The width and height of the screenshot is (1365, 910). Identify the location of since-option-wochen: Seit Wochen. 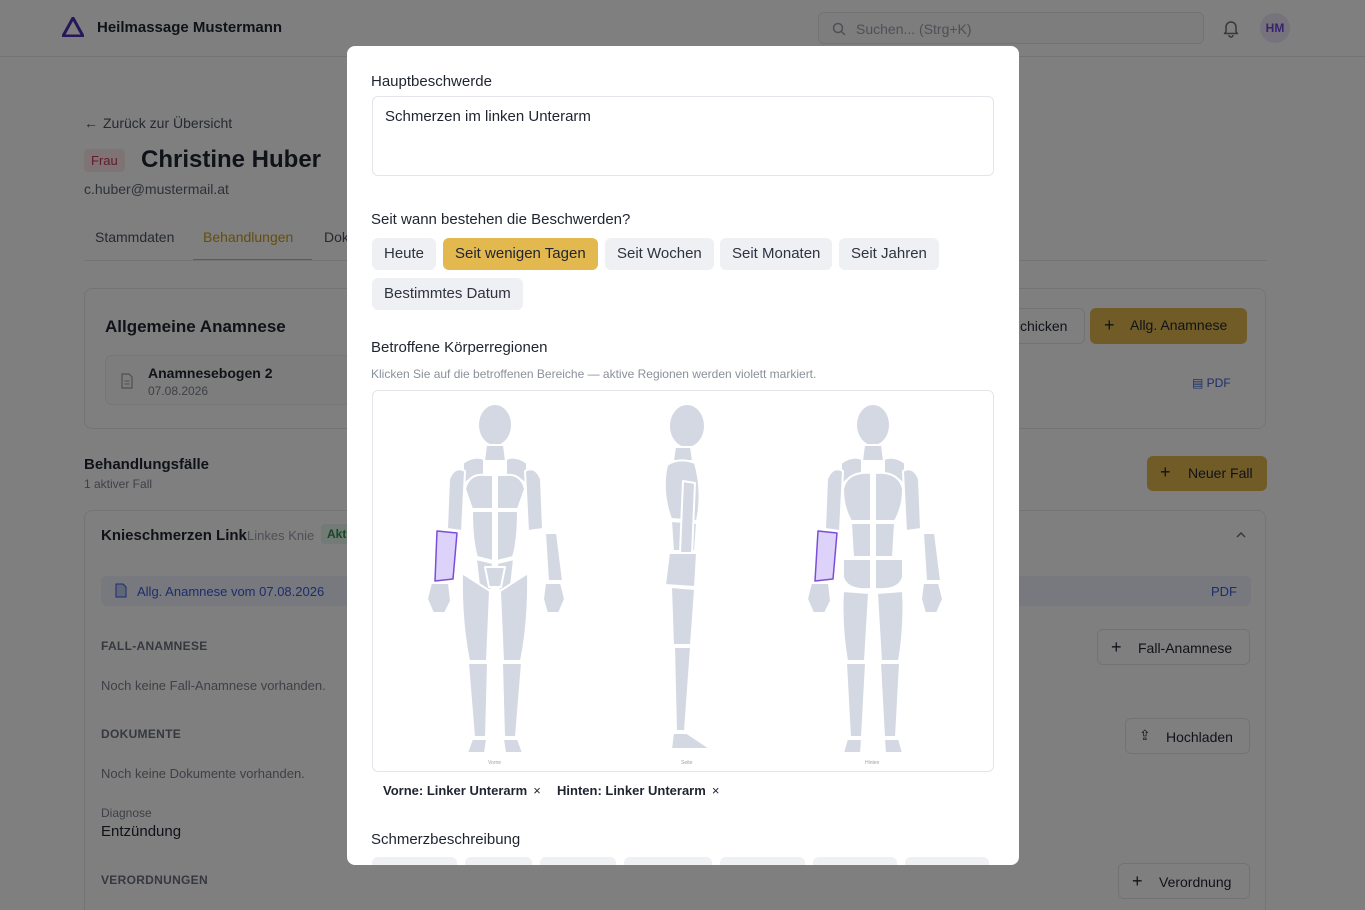
(659, 254).